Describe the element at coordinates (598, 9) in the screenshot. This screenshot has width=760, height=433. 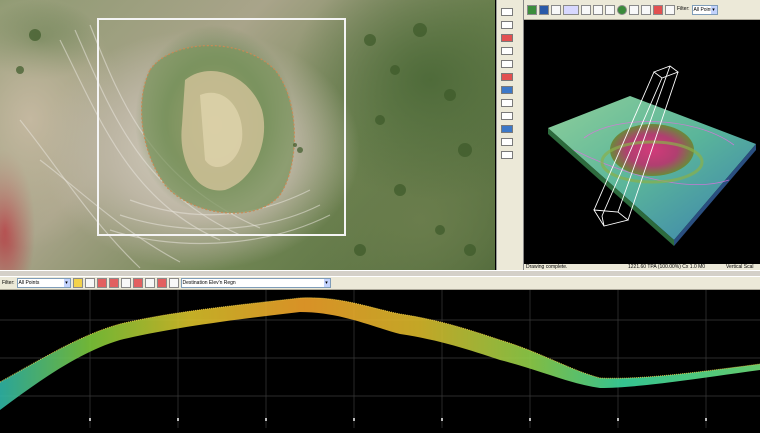
I see `zoom-in-icon` at that location.